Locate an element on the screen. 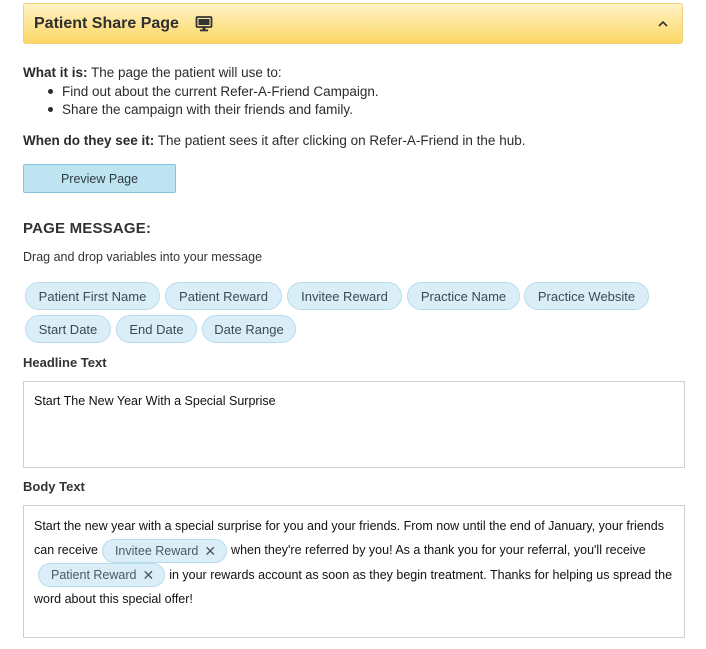  variable-chip-date-range: Date Range is located at coordinates (249, 329).